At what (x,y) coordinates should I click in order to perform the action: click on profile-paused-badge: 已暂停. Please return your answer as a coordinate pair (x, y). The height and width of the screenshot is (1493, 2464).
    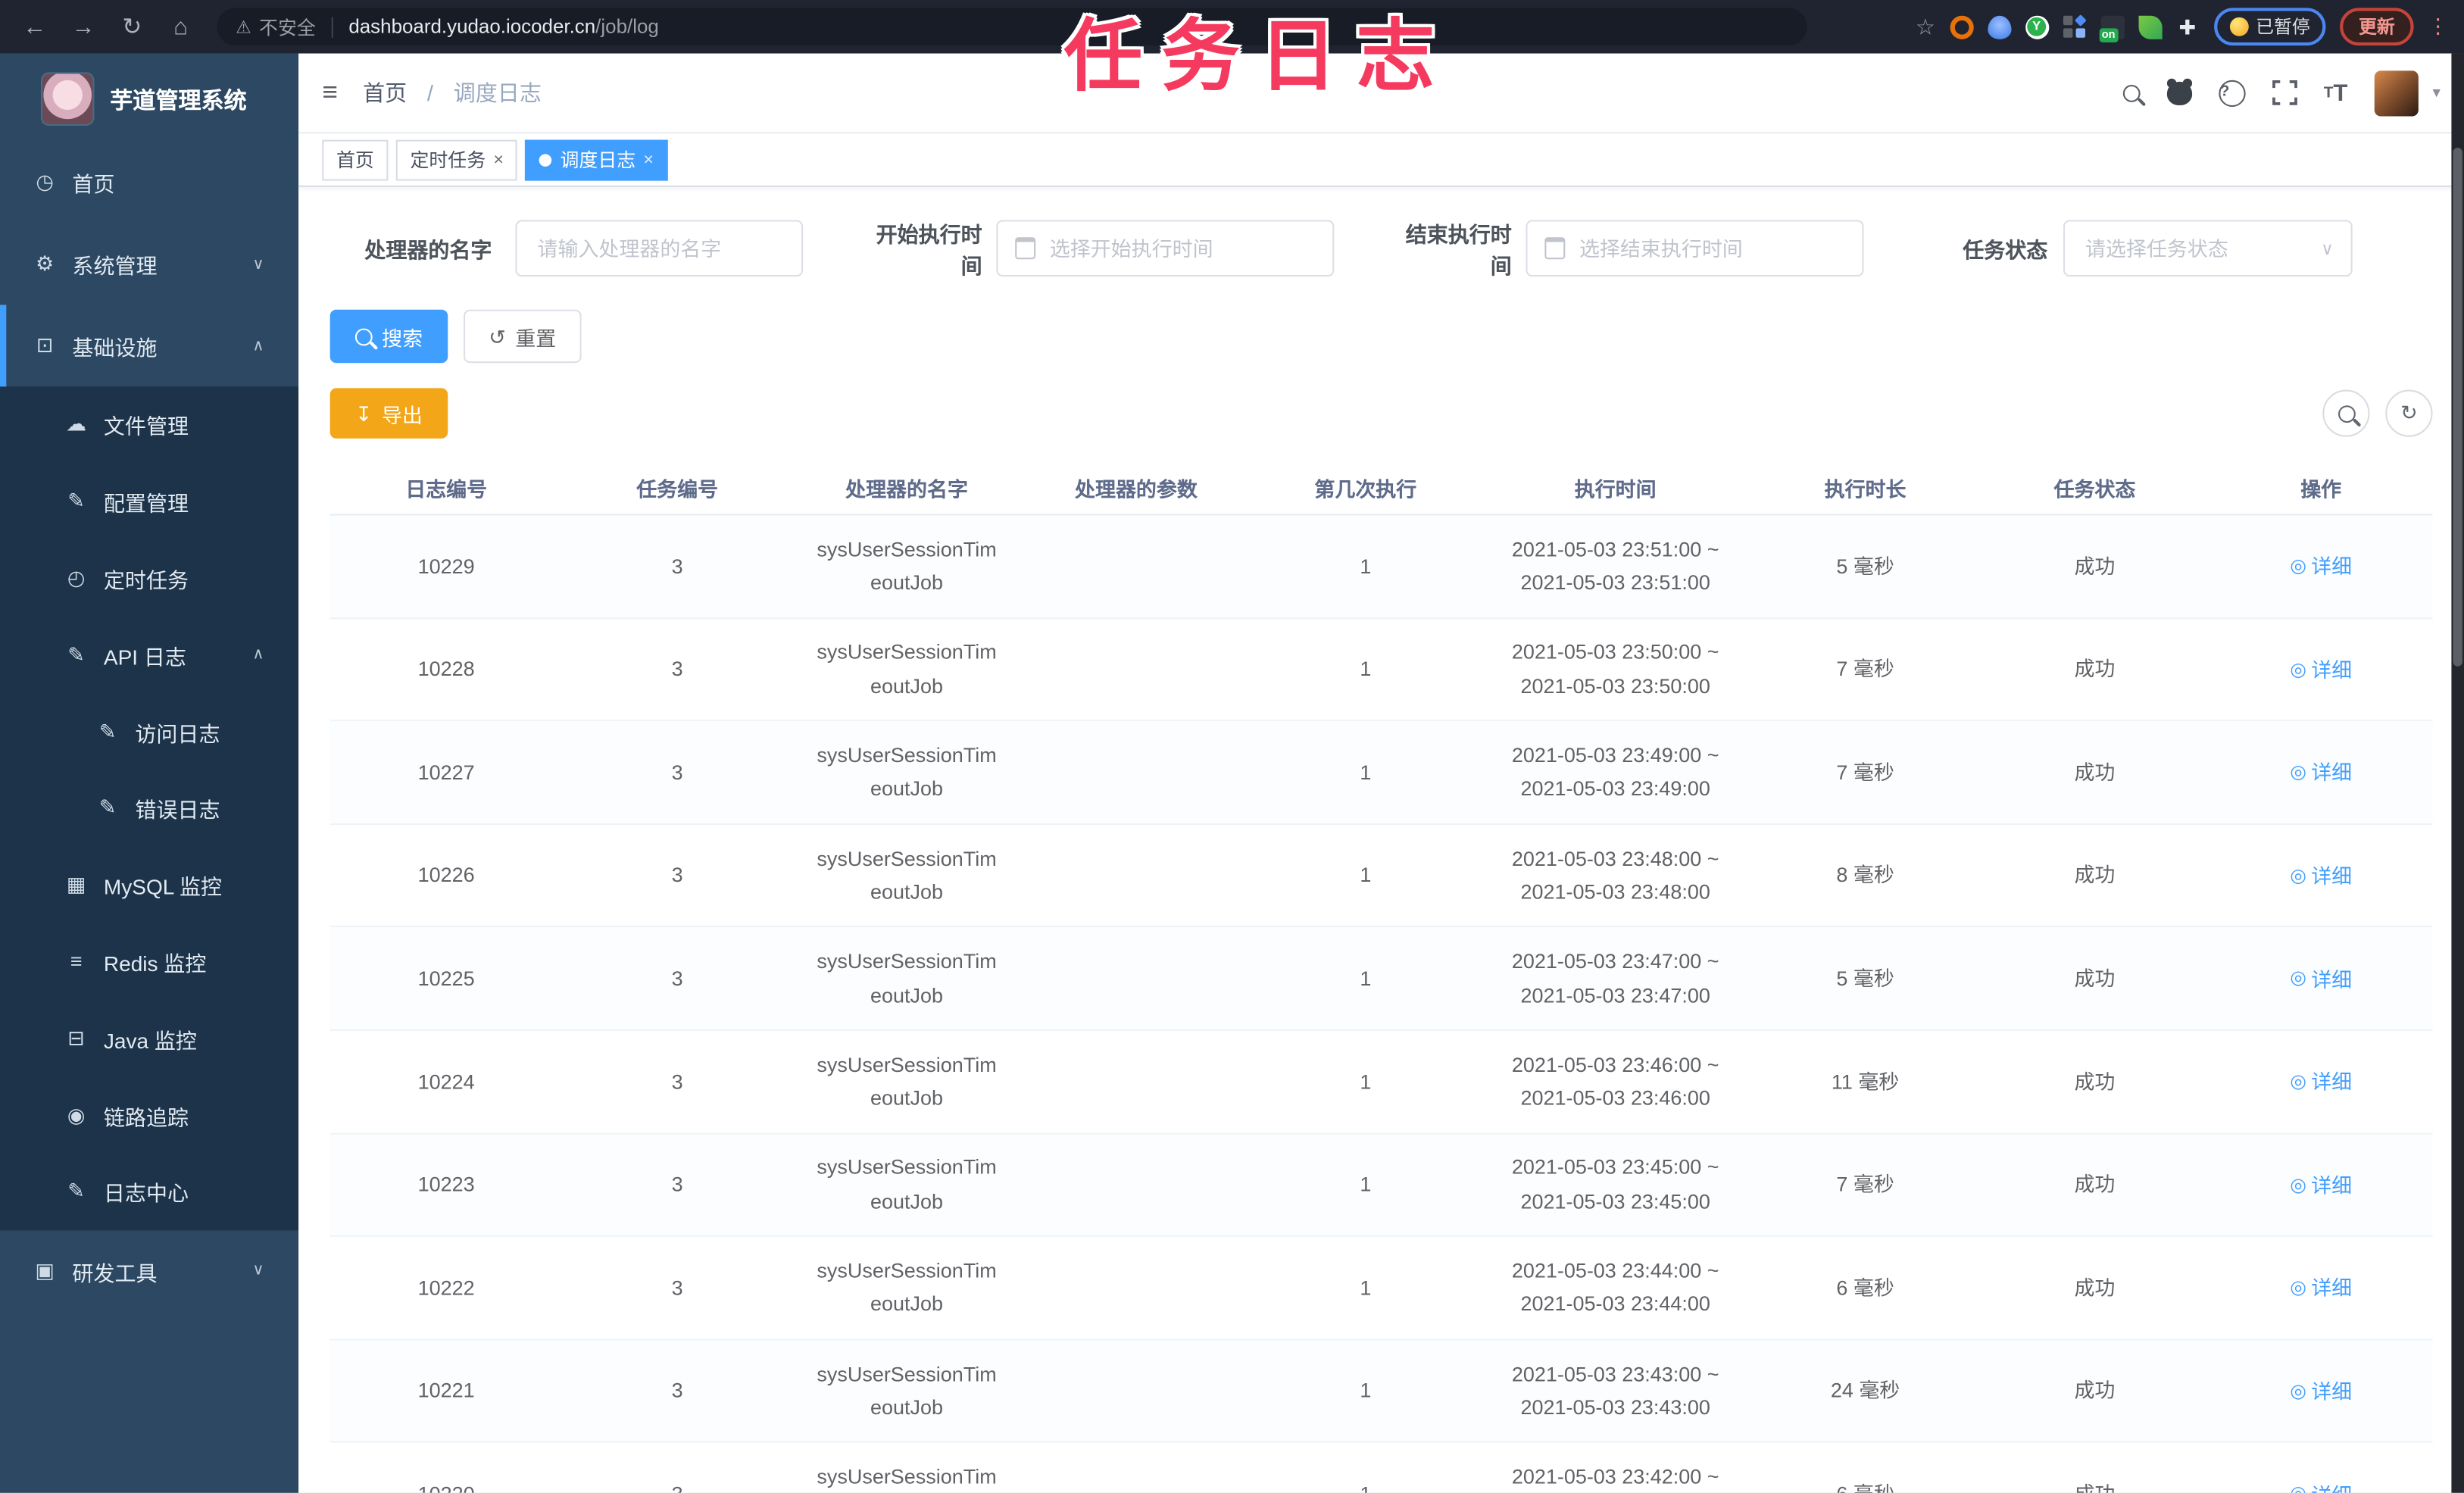
    Looking at the image, I should click on (2269, 27).